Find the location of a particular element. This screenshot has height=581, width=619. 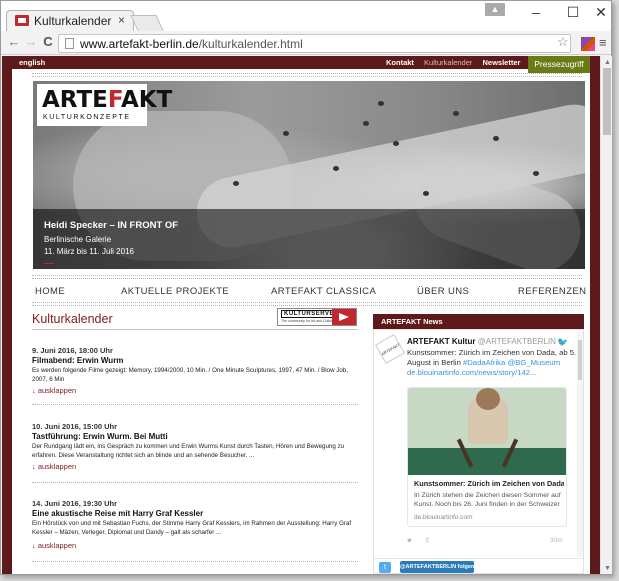

like-heart-icon: ♥ is located at coordinates (409, 540).